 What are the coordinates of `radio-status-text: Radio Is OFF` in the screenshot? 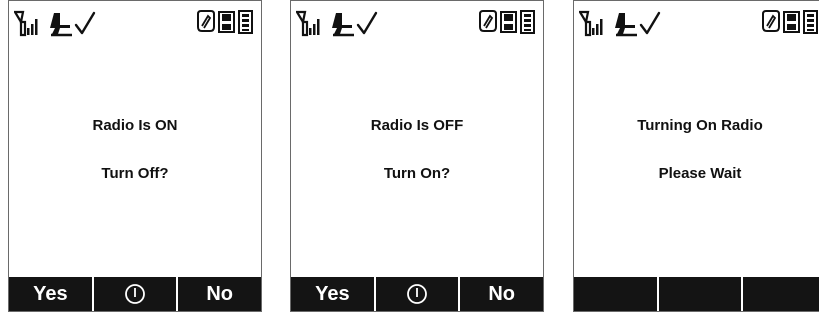 It's located at (417, 125).